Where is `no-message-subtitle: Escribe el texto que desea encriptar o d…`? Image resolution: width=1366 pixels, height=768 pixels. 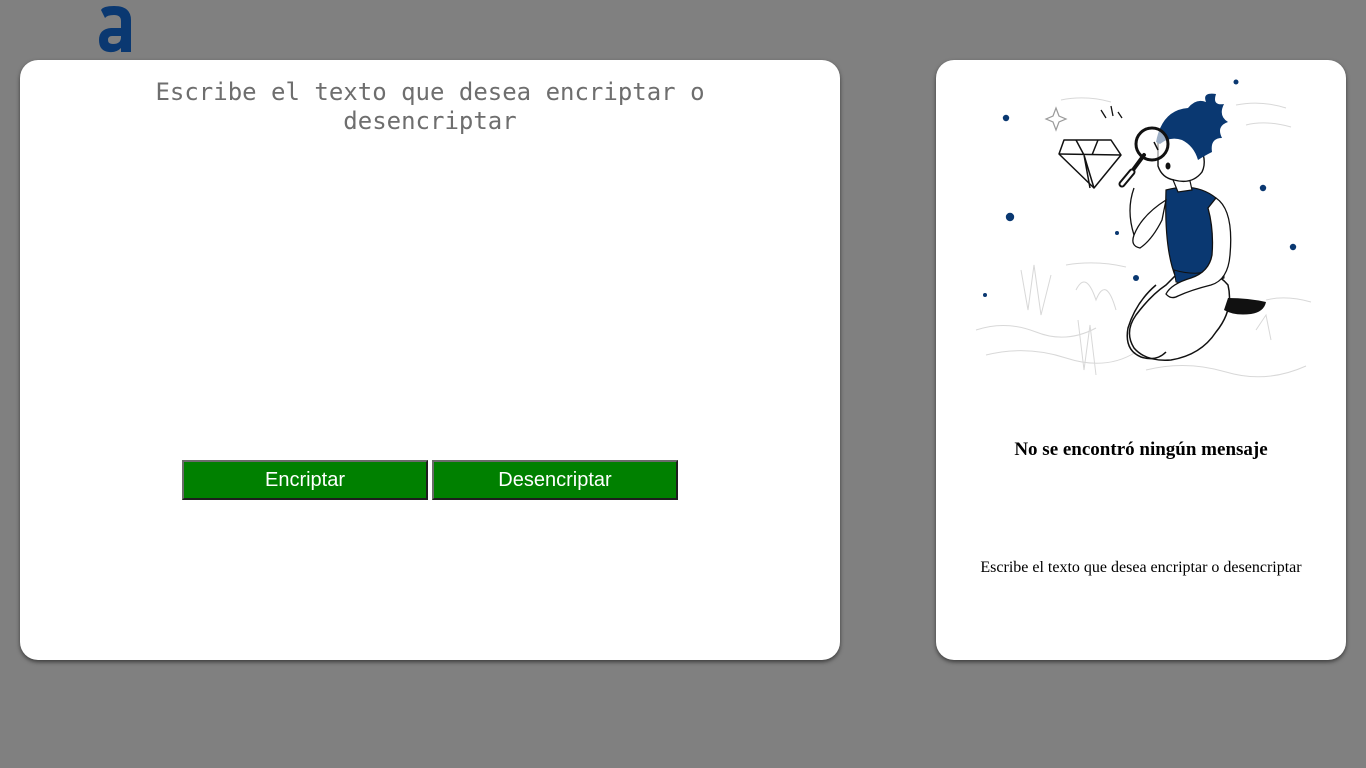 no-message-subtitle: Escribe el texto que desea encriptar o d… is located at coordinates (1141, 567).